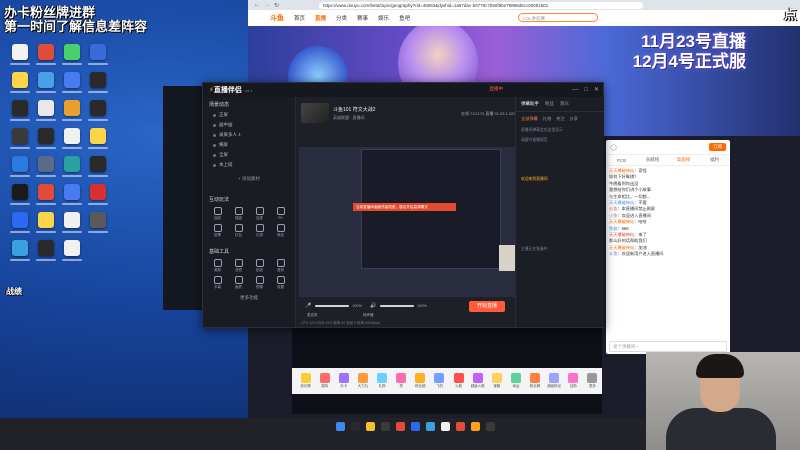  What do you see at coordinates (249, 165) in the screenshot?
I see `scene-item: 本上班` at bounding box center [249, 165].